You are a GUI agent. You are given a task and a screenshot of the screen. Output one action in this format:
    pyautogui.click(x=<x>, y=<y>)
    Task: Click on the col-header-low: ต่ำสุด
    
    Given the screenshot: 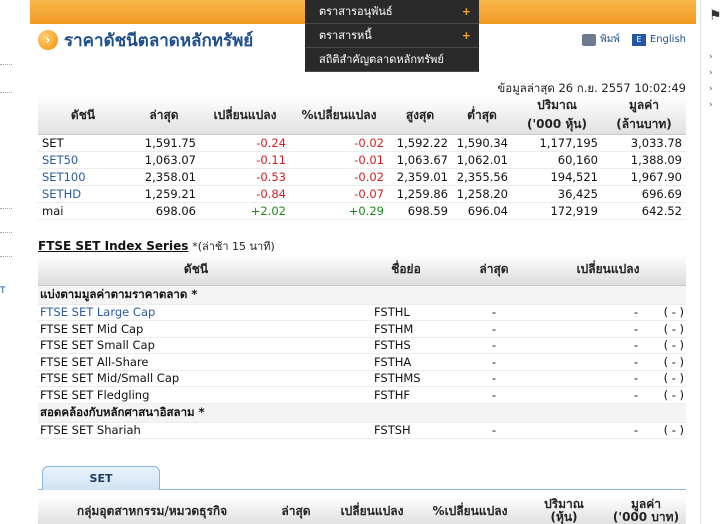 What is the action you would take?
    pyautogui.click(x=482, y=115)
    